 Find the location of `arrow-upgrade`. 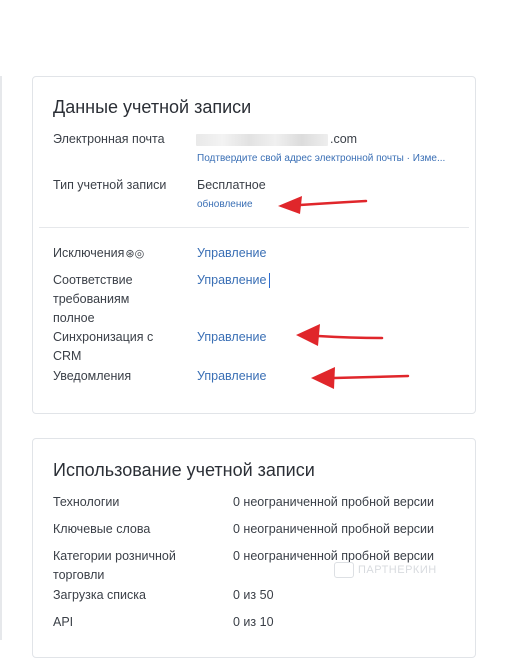

arrow-upgrade is located at coordinates (323, 205).